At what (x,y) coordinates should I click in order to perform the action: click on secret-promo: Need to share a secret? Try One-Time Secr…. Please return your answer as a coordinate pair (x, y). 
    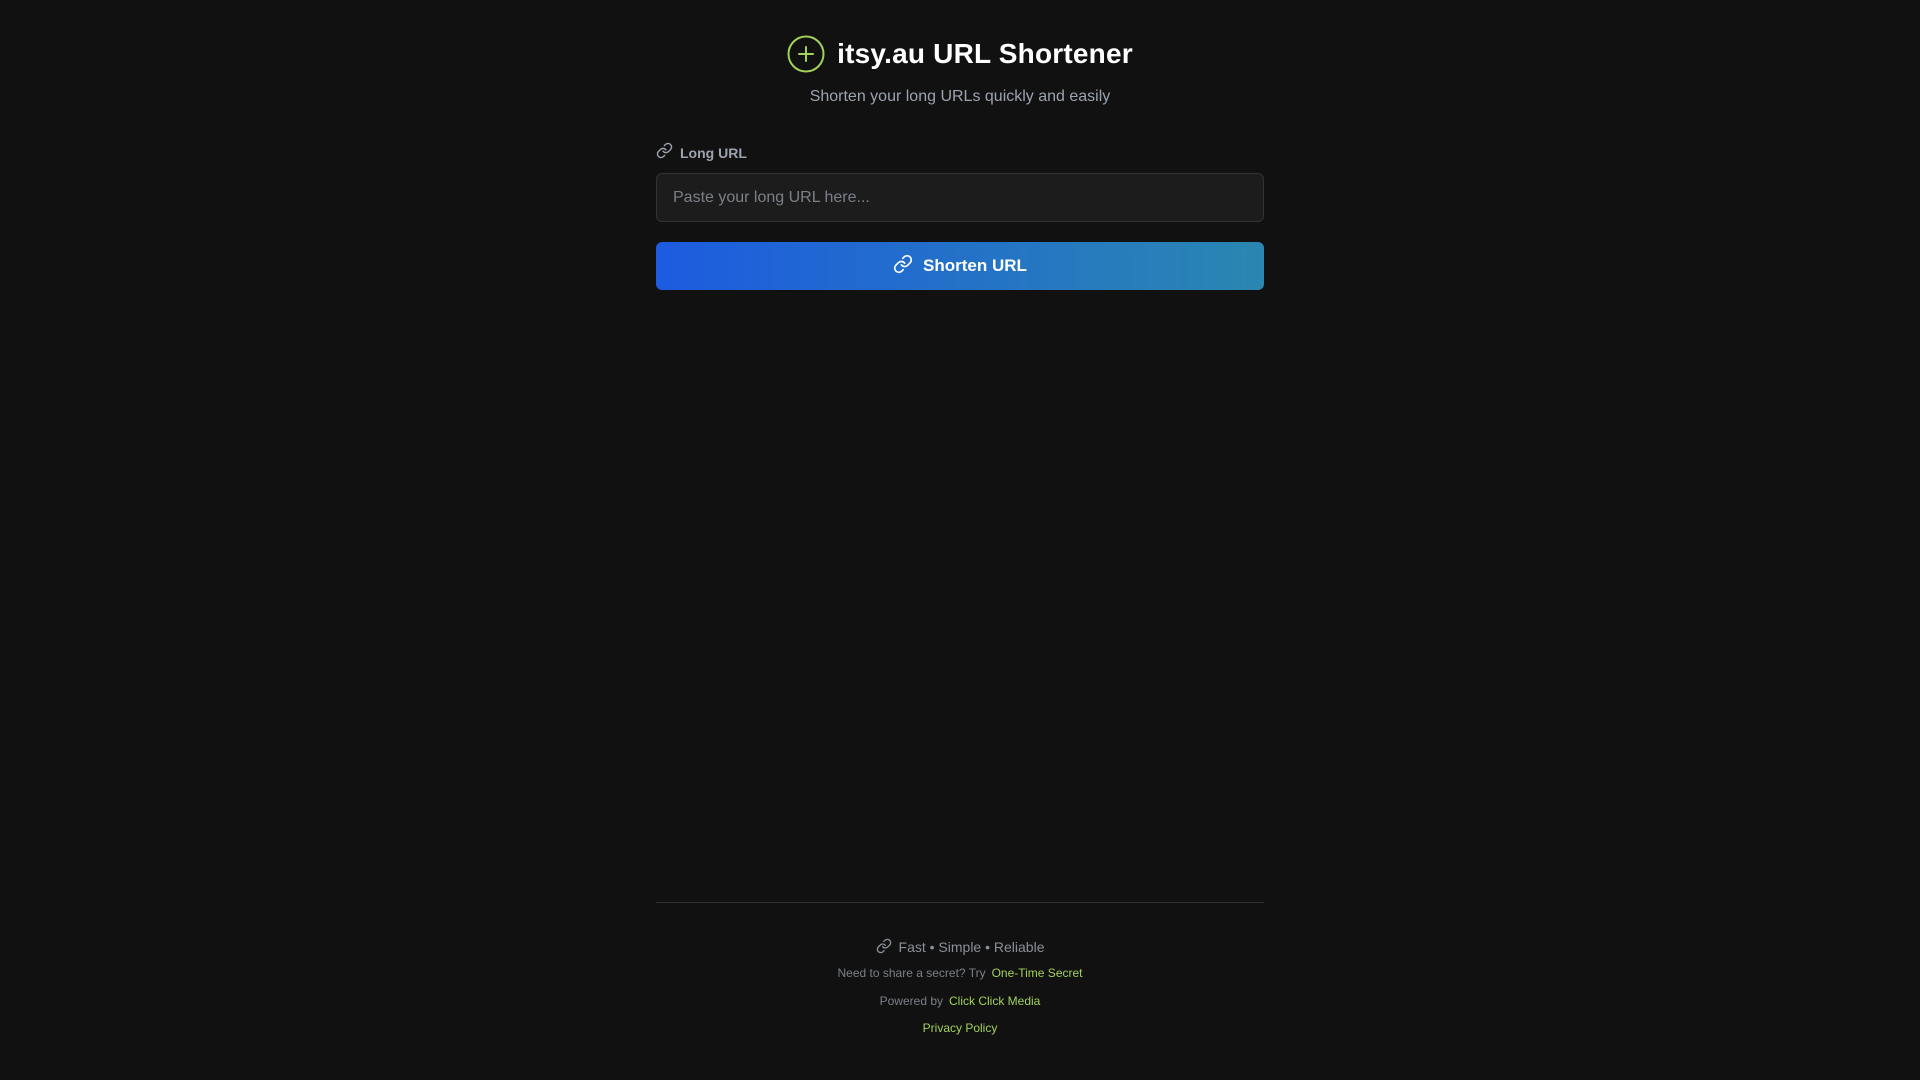
    Looking at the image, I should click on (960, 973).